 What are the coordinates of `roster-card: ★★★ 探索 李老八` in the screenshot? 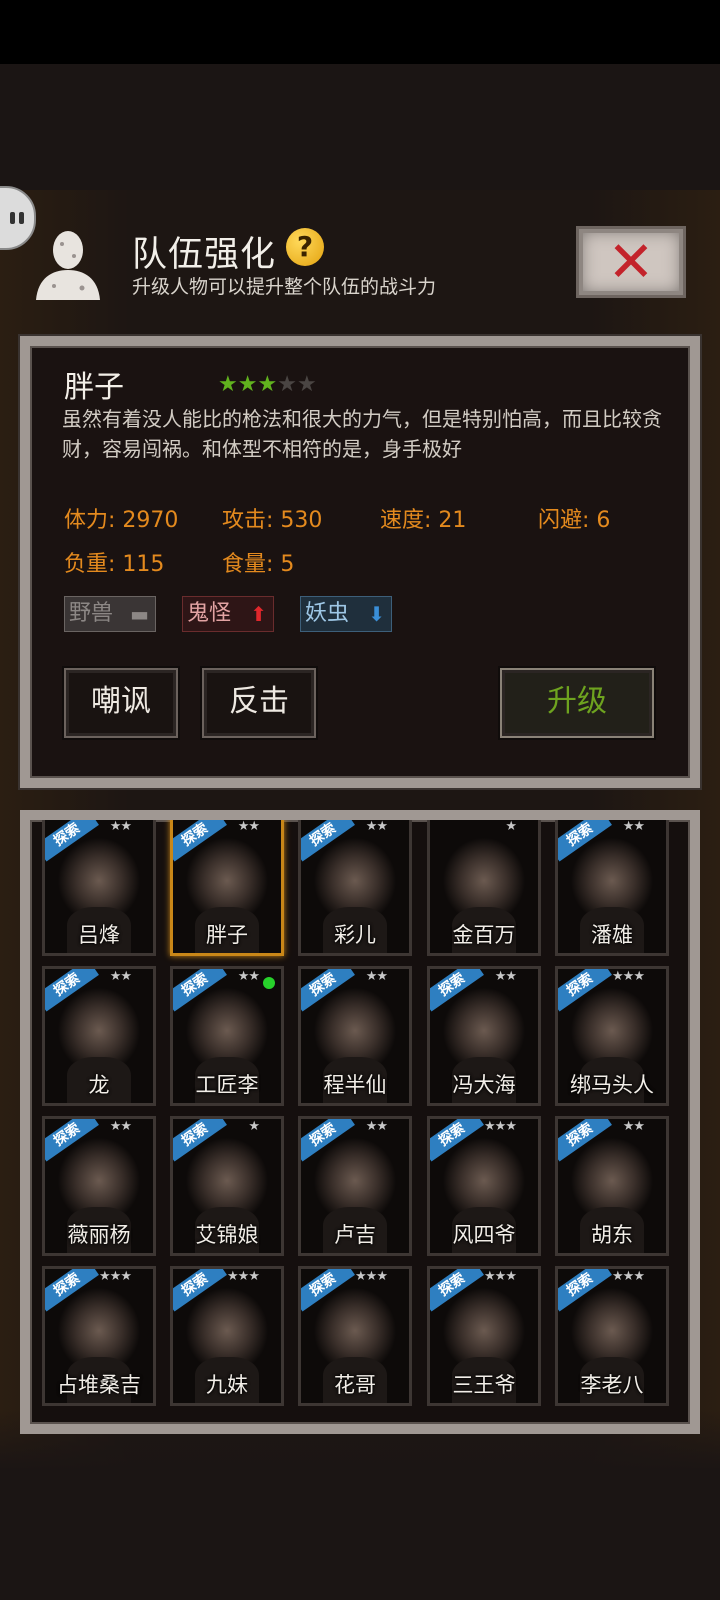 It's located at (612, 1336).